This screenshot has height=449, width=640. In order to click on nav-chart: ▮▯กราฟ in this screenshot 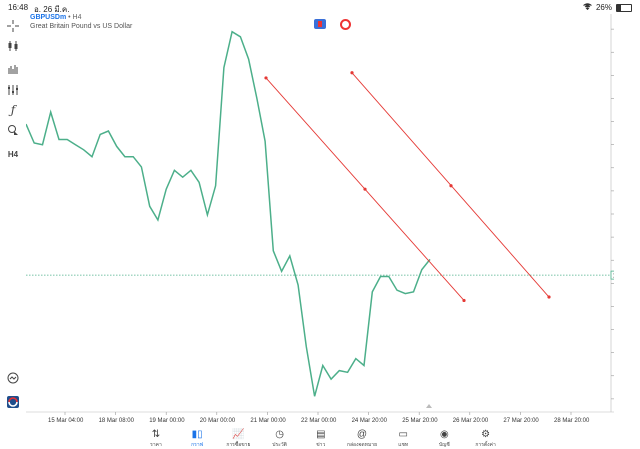, I will do `click(197, 439)`.